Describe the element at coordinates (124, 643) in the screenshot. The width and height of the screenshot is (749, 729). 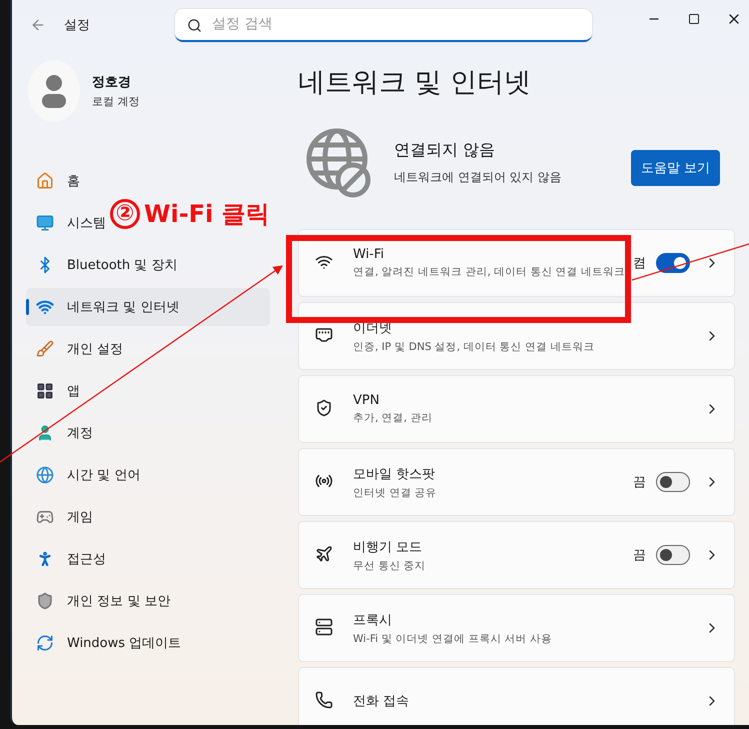
I see `nav-item: Windows 업데이트` at that location.